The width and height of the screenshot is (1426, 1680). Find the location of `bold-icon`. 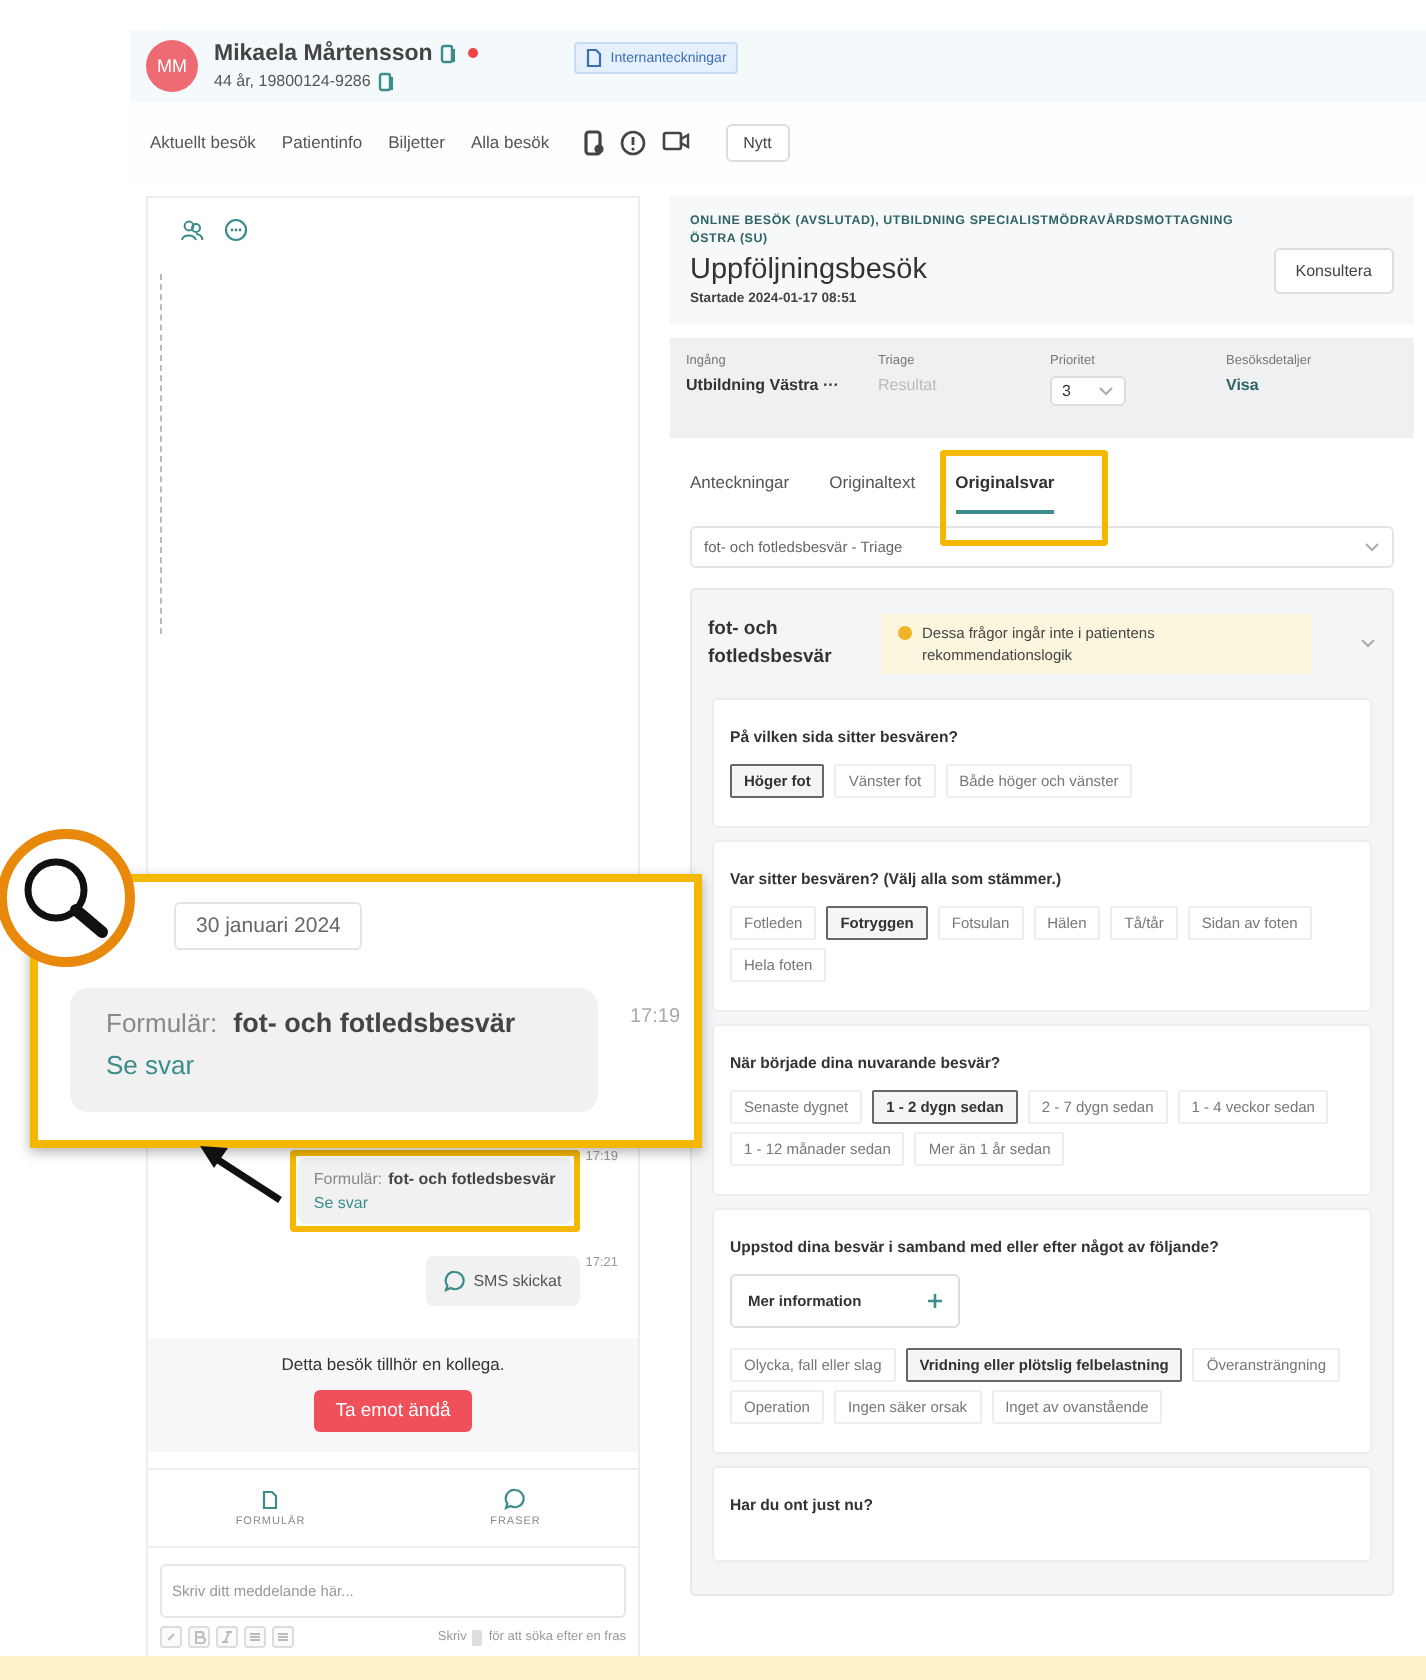

bold-icon is located at coordinates (199, 1637).